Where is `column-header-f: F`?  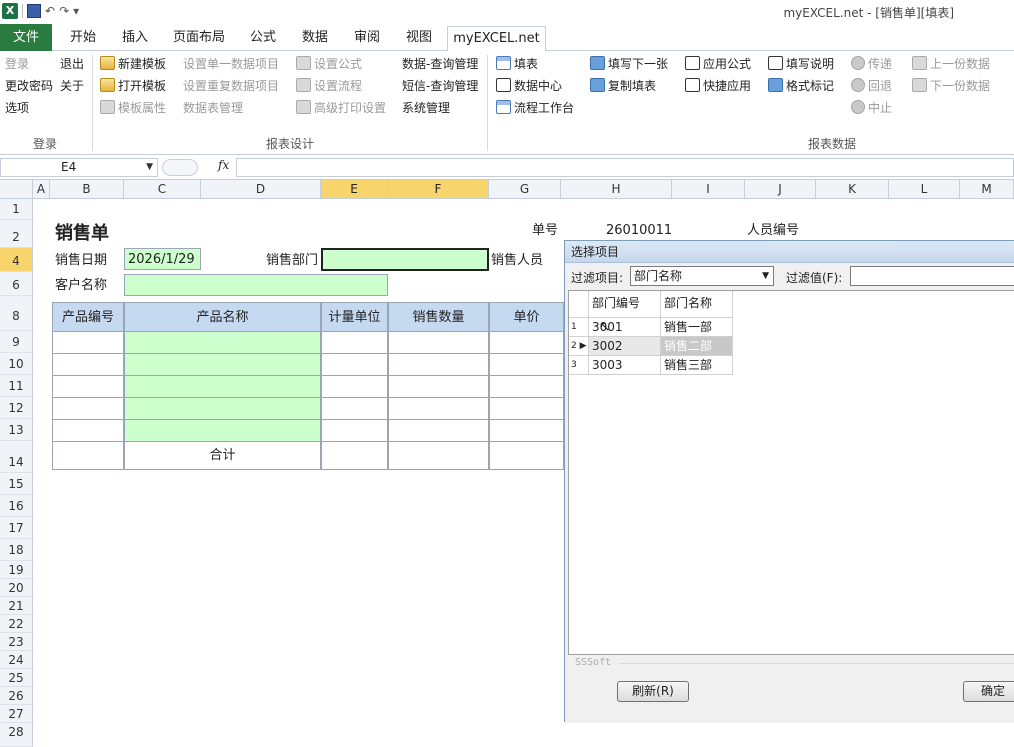
column-header-f: F is located at coordinates (438, 189).